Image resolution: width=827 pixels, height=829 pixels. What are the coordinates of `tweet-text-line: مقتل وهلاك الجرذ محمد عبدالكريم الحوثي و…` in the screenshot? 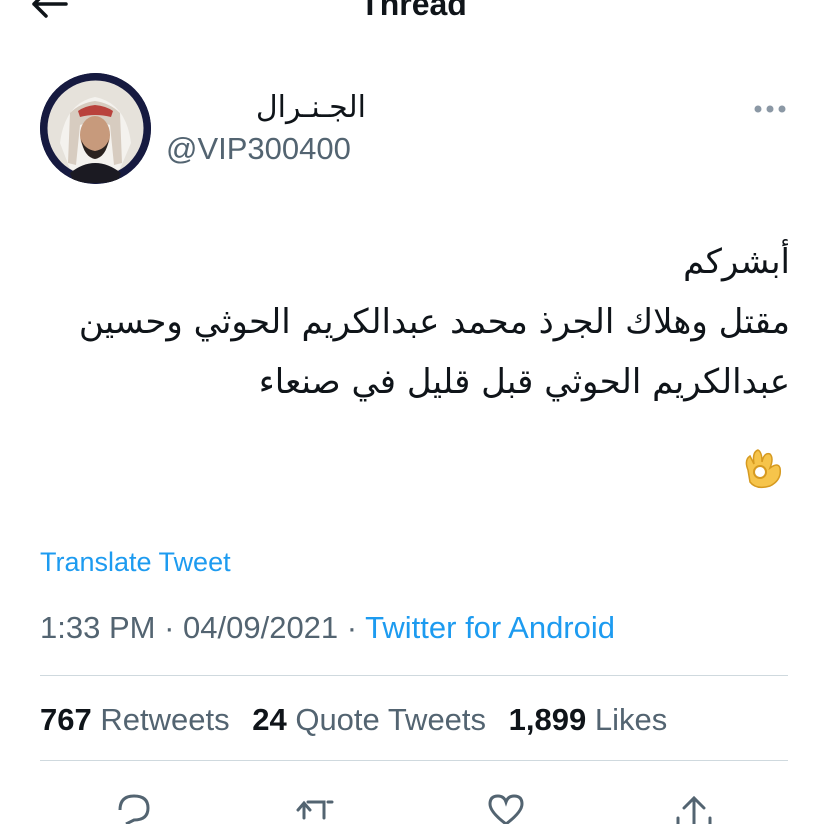 It's located at (434, 322).